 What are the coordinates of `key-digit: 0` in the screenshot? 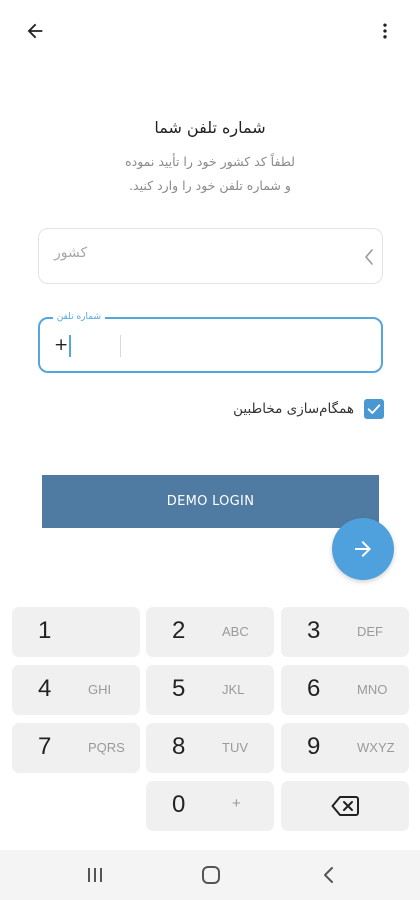 It's located at (179, 804).